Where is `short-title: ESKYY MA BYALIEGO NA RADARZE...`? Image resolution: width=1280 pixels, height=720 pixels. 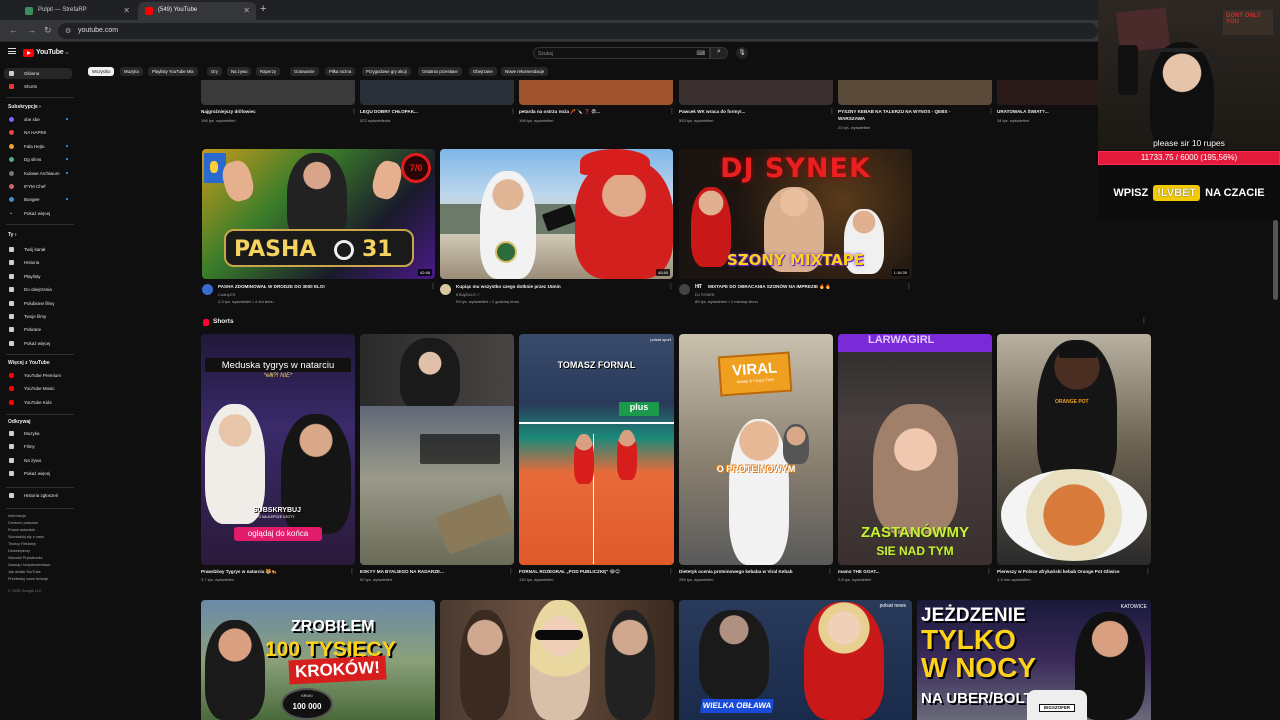
short-title: ESKYY MA BYALIEGO NA RADARZE... is located at coordinates (435, 571).